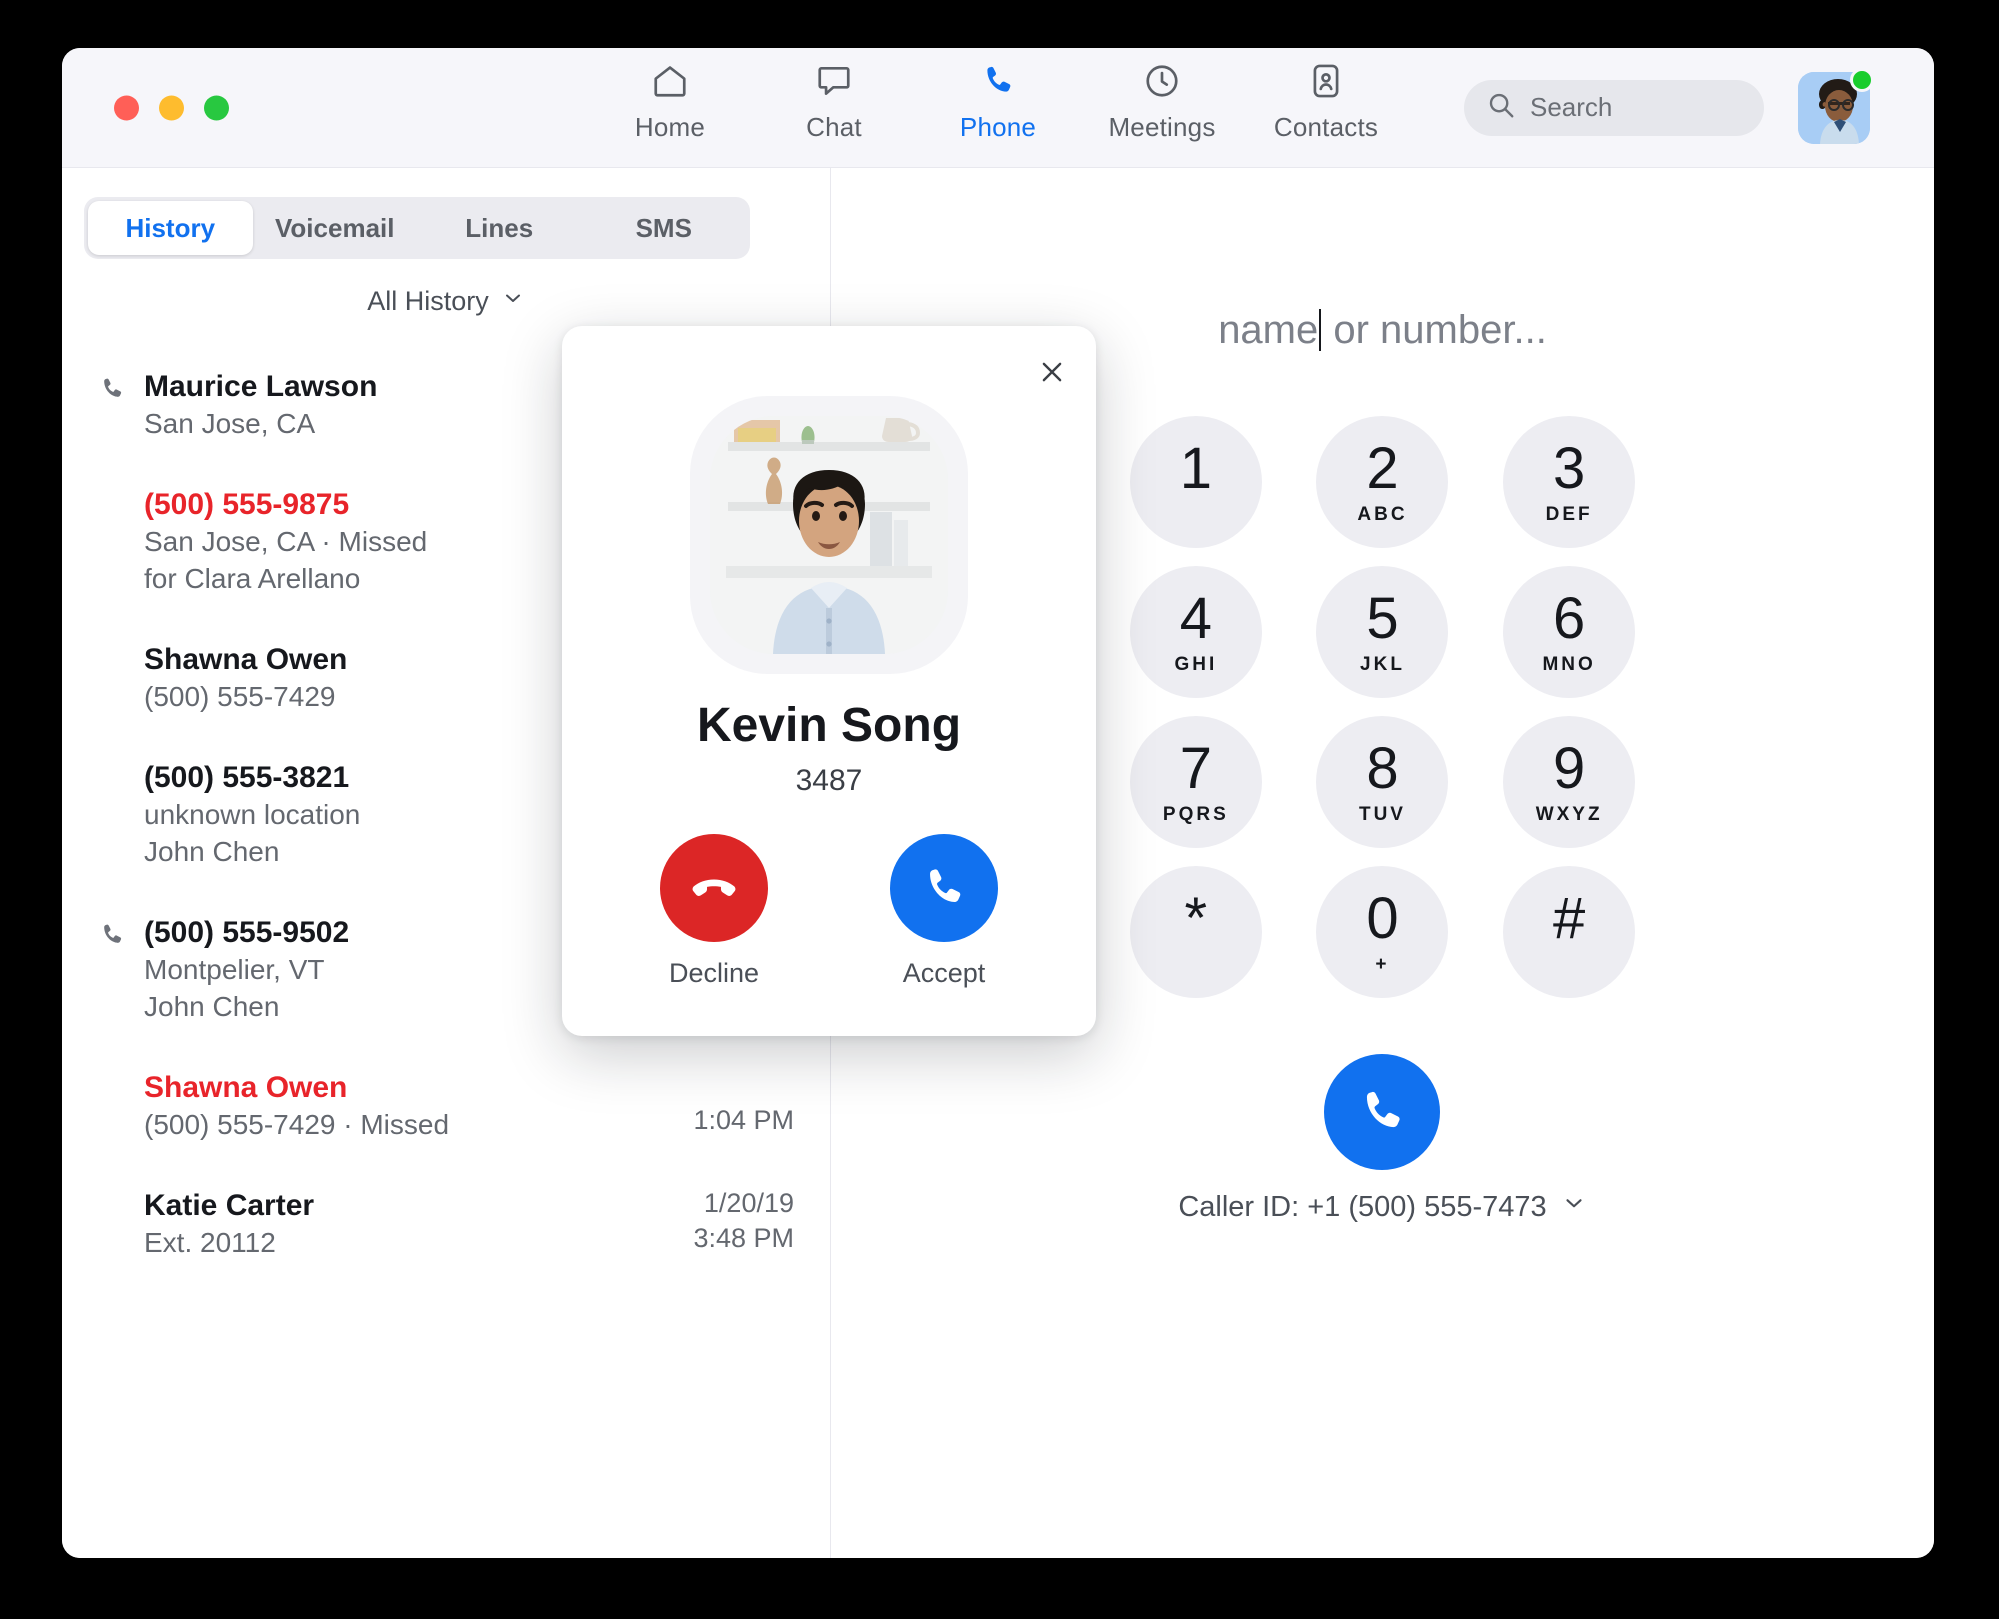 The image size is (1999, 1619). Describe the element at coordinates (171, 107) in the screenshot. I see `minimize-window-button` at that location.